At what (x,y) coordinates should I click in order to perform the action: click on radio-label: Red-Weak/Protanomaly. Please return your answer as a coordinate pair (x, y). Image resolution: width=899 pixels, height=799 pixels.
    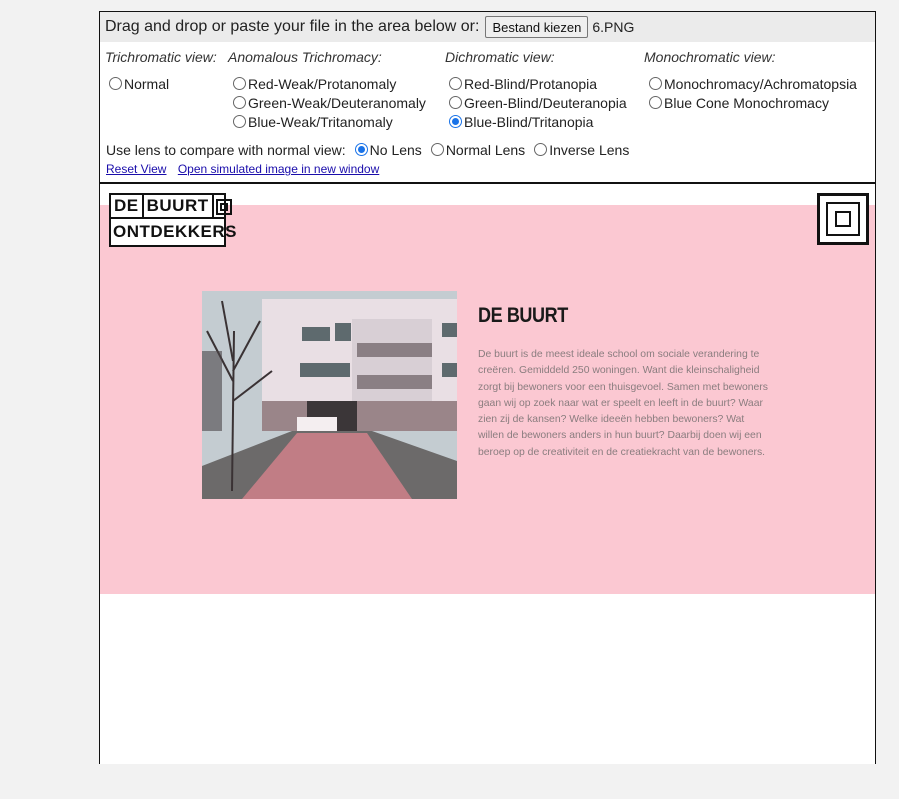
    Looking at the image, I should click on (322, 83).